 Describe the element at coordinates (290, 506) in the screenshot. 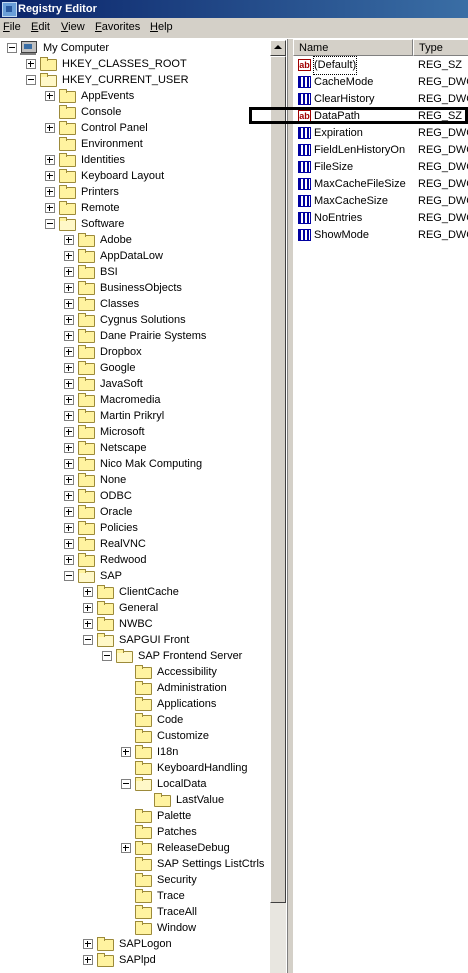

I see `pane-splitter` at that location.